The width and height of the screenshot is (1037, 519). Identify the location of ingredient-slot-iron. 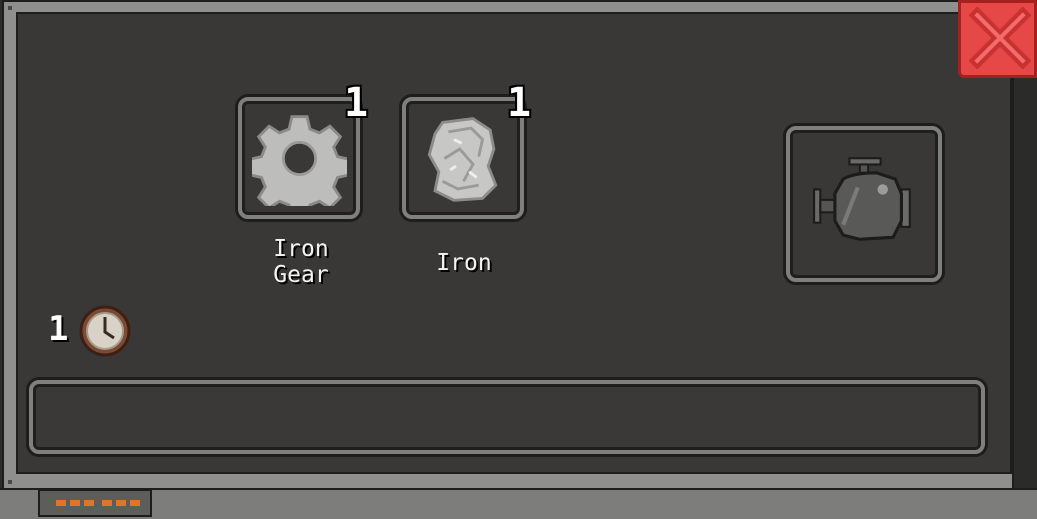
(463, 158).